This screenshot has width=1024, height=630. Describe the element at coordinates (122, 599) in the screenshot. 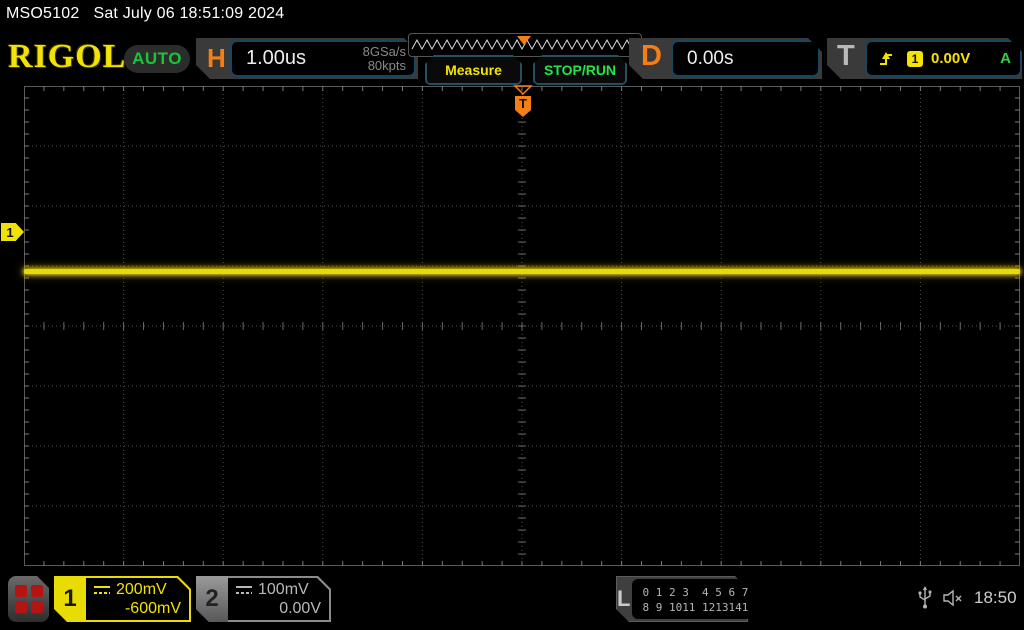

I see `channel1-status-button: 1 200mV -600mV` at that location.